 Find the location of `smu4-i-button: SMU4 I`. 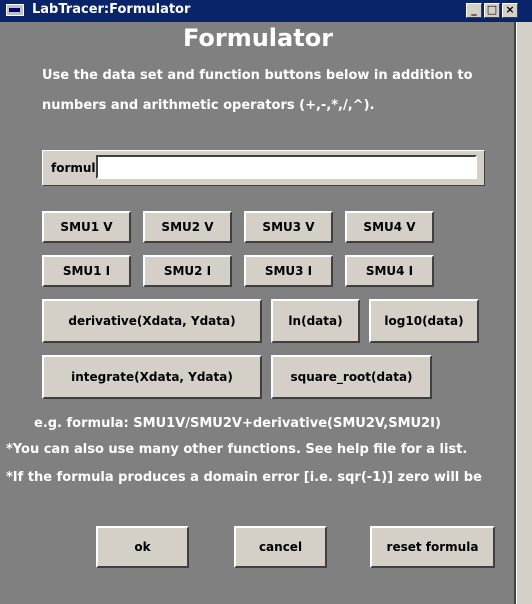

smu4-i-button: SMU4 I is located at coordinates (389, 271).